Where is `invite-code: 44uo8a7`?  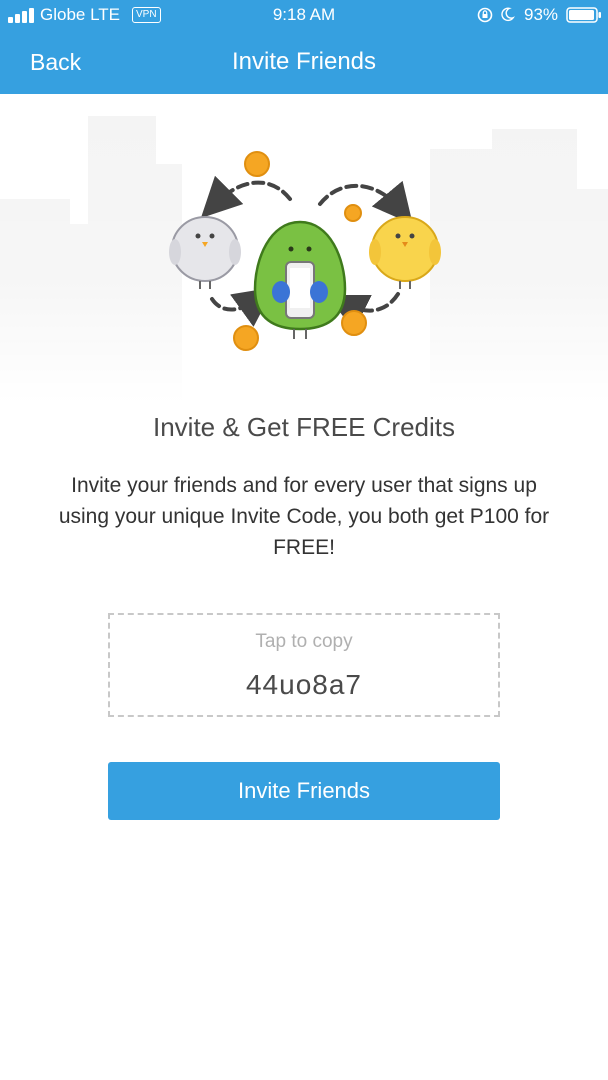
invite-code: 44uo8a7 is located at coordinates (304, 685).